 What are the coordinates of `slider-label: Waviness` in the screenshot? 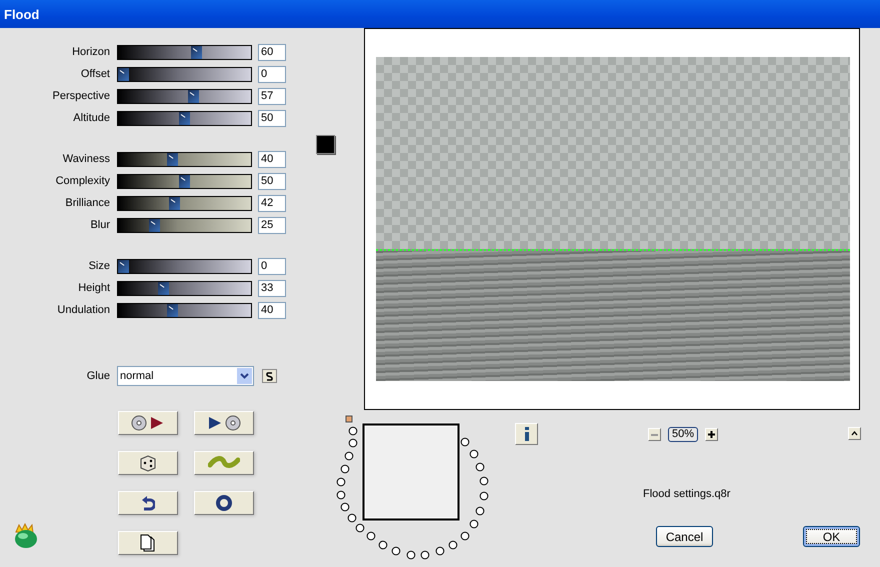 It's located at (86, 159).